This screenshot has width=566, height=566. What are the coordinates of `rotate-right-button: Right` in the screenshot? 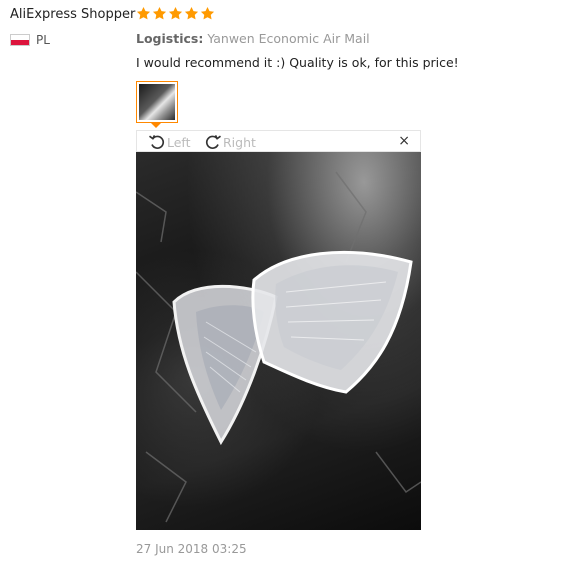 It's located at (229, 142).